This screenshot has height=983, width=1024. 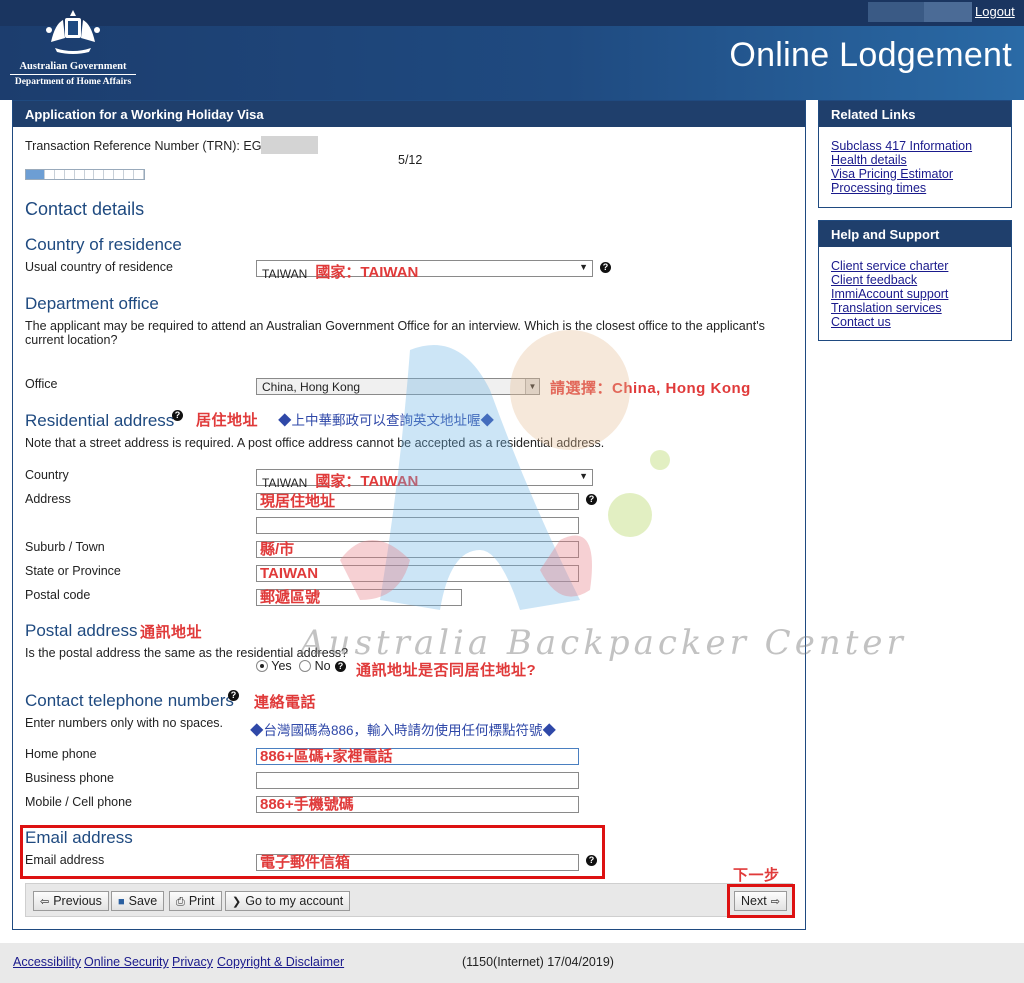 I want to click on help-support-title: Help and Support, so click(x=915, y=234).